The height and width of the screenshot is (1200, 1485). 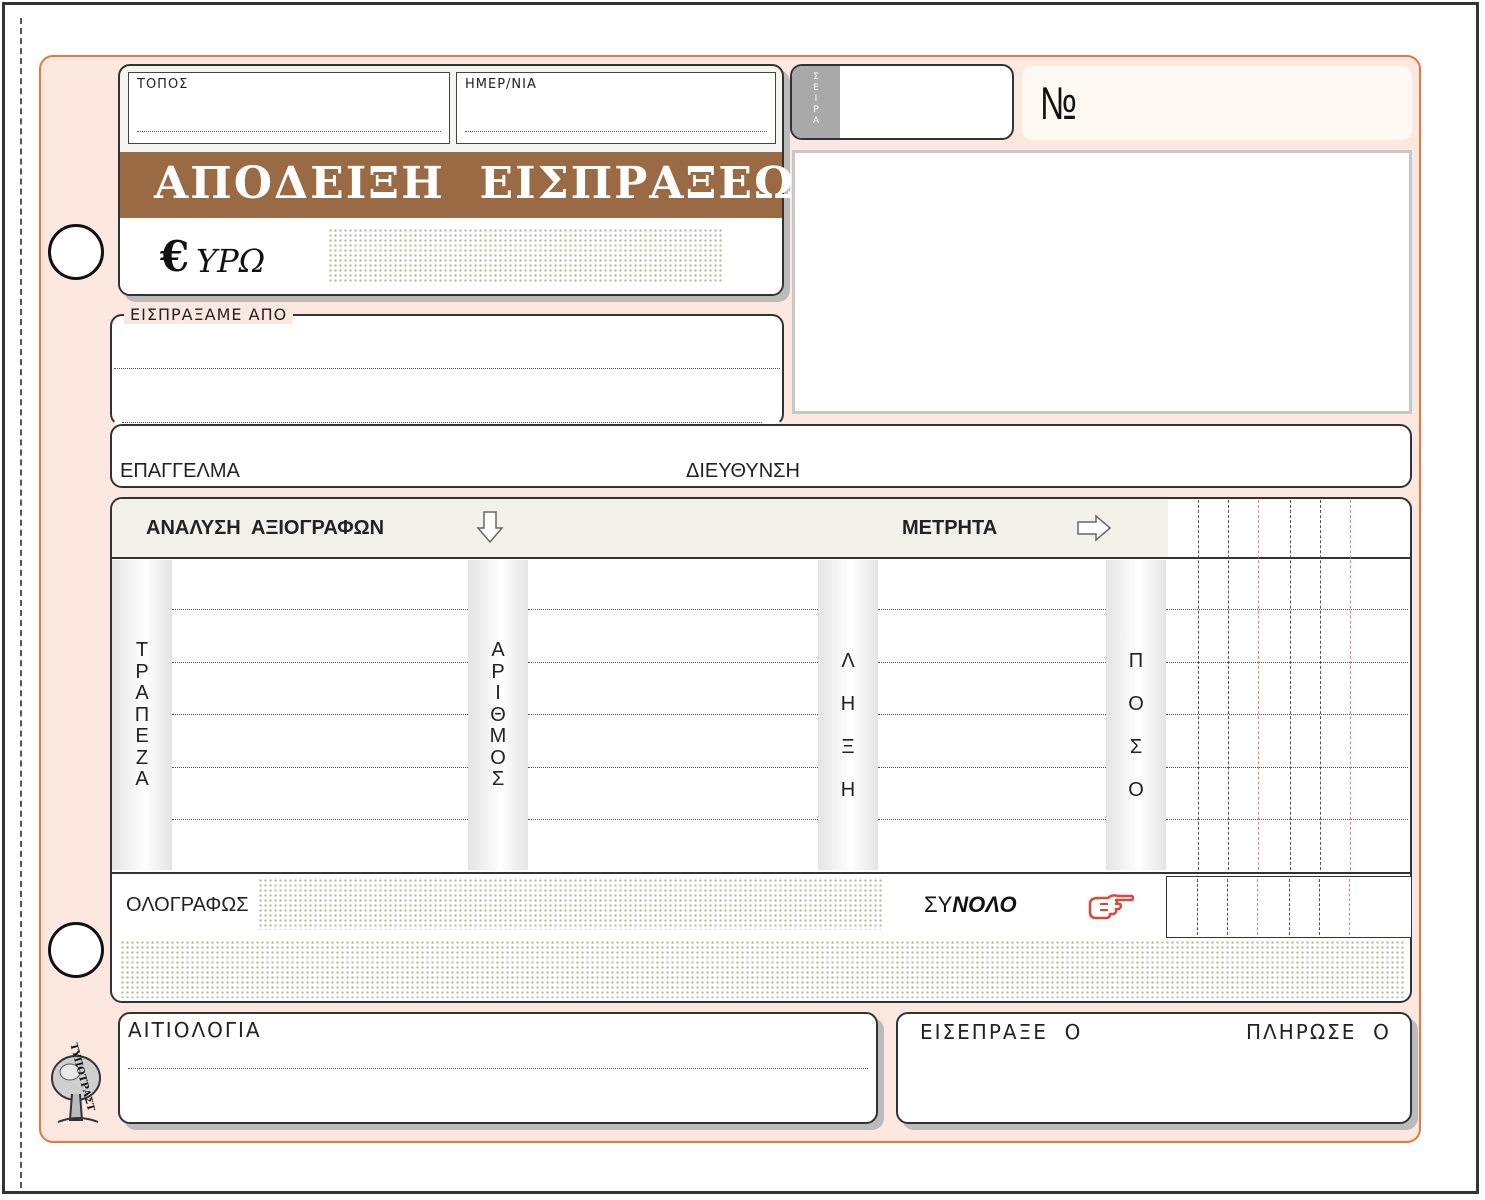 What do you see at coordinates (231, 261) in the screenshot?
I see `currency-word: ΥΡΩ` at bounding box center [231, 261].